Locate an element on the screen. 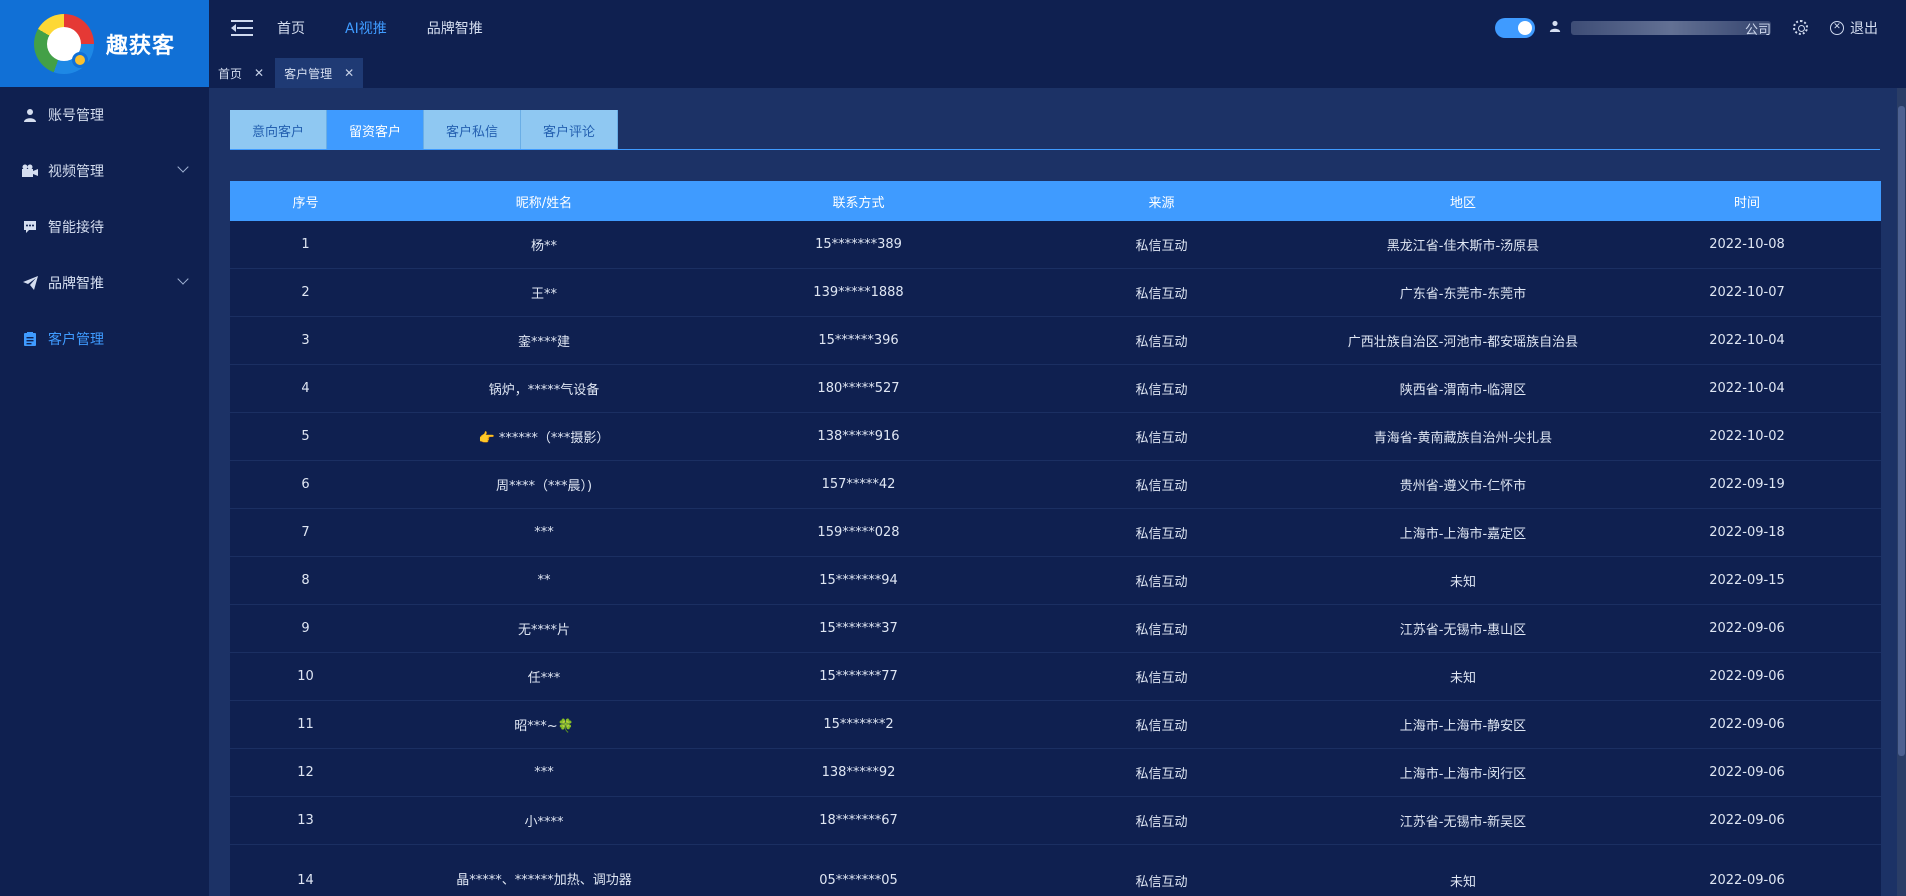 This screenshot has height=896, width=1906. table-row: 7 *** 159*****028 私信互动 上海市-上海市-嘉定区 2022-09-18 is located at coordinates (1055, 533).